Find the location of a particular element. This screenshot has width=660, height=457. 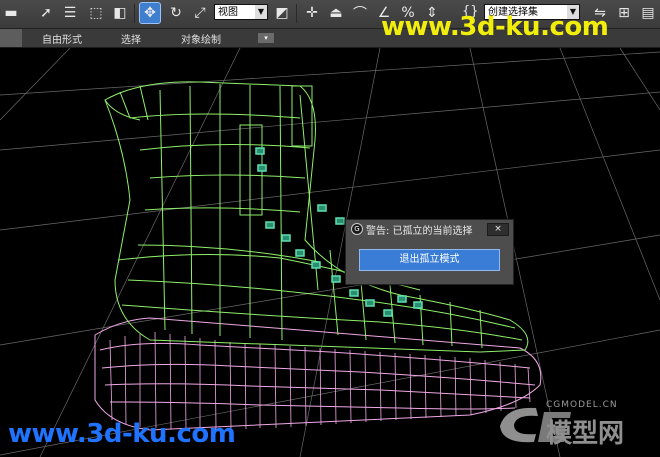

snap-toggle-icon: ⌒ is located at coordinates (360, 13).